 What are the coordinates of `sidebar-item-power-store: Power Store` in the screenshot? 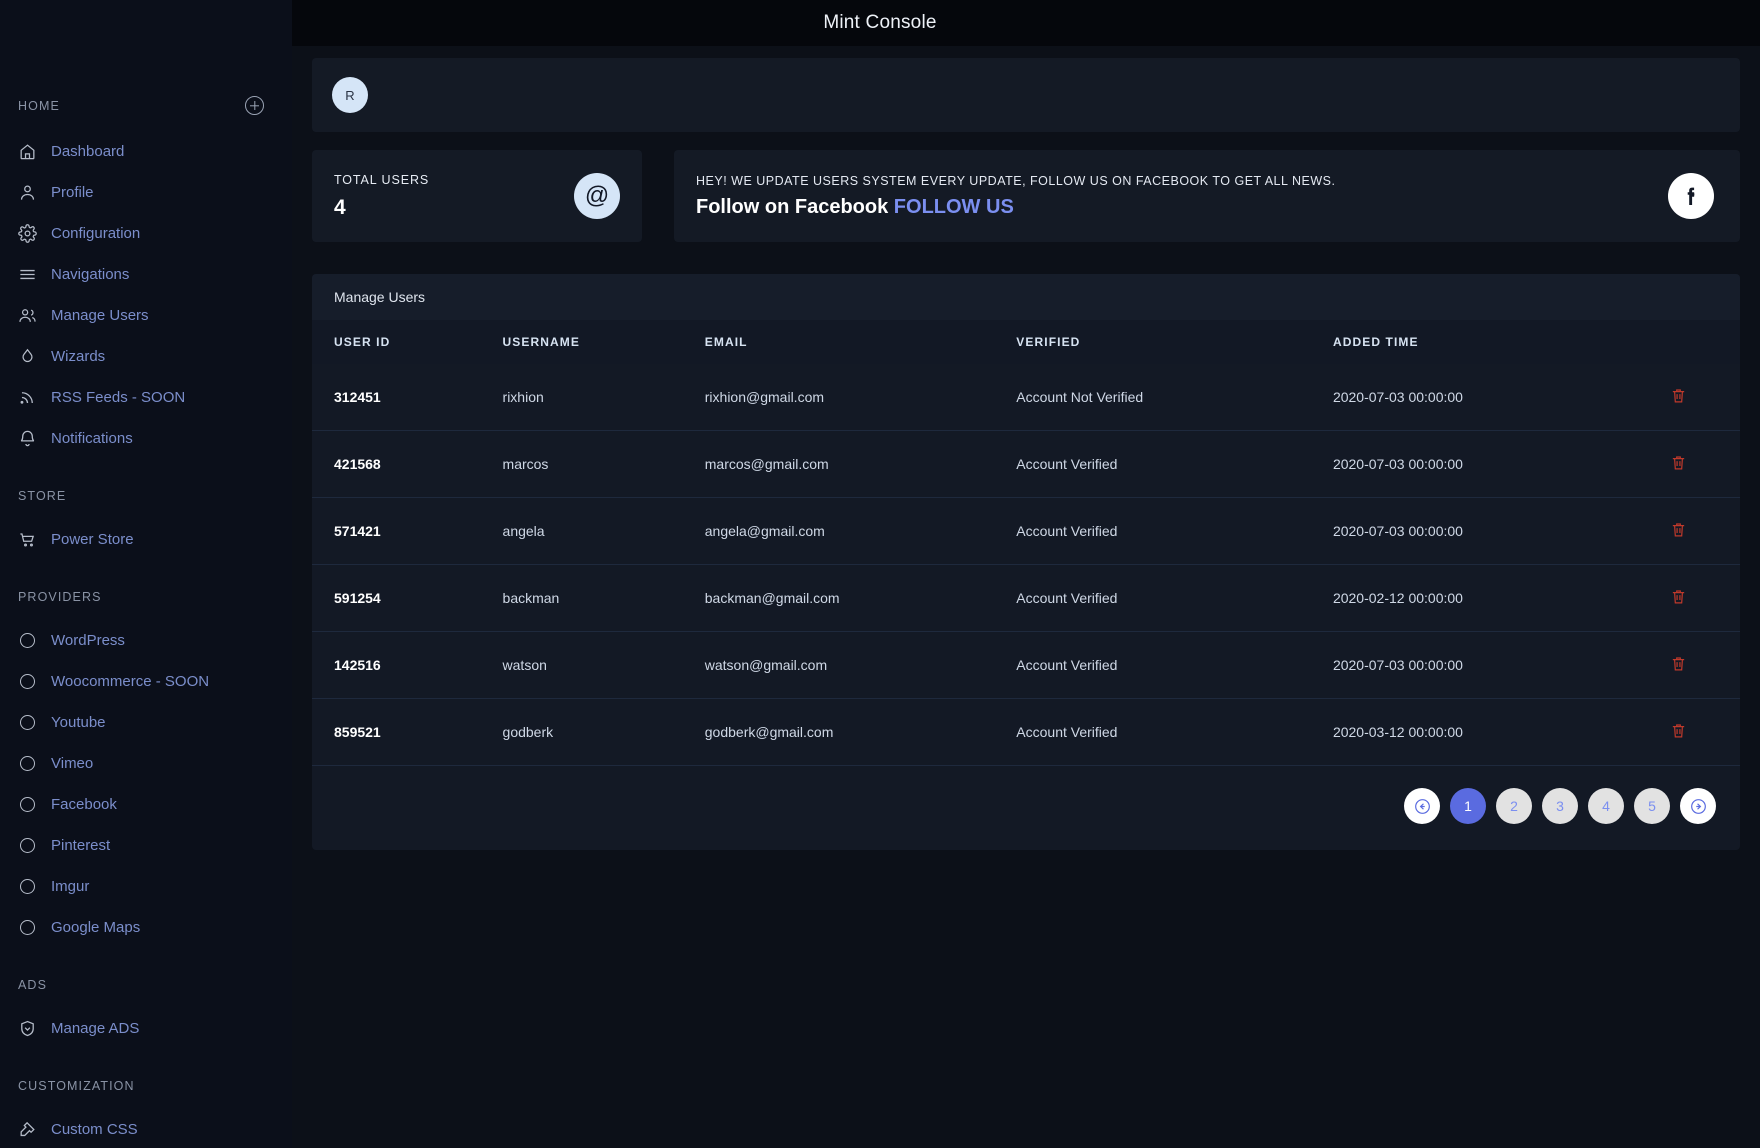 It's located at (146, 539).